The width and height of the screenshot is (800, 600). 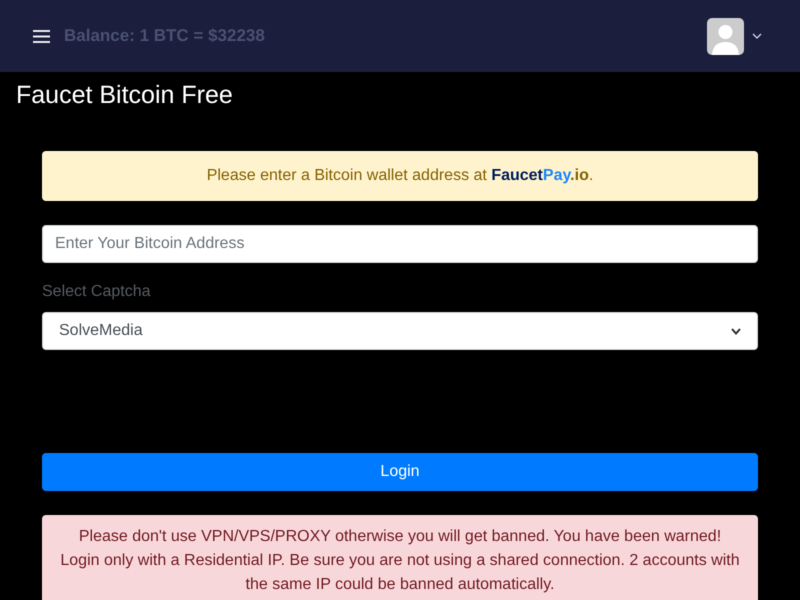 I want to click on warning-text: Please don't use VPN/VPS/PROXY otherwise you will get banned. You have been warned! Login only with a Residential IP. Be sure you are not using a shared connection. 2 accounts with the same IP could be banned automatically., so click(x=400, y=561).